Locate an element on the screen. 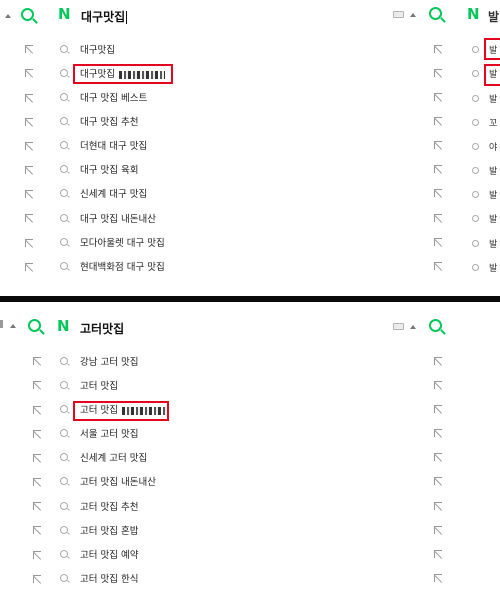 Image resolution: width=500 pixels, height=600 pixels. suggestion-item: 고터 맛집 내돈내산 is located at coordinates (255, 481).